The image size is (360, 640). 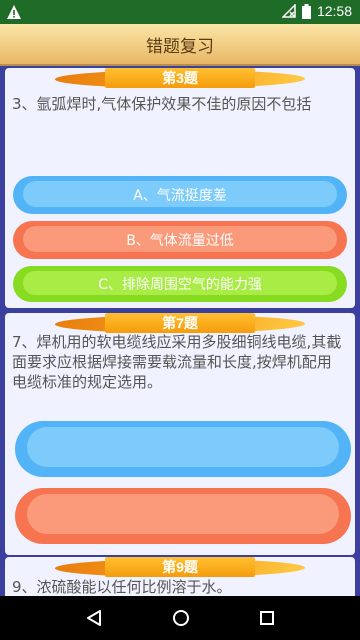 I want to click on true-button: ✔, so click(x=183, y=449).